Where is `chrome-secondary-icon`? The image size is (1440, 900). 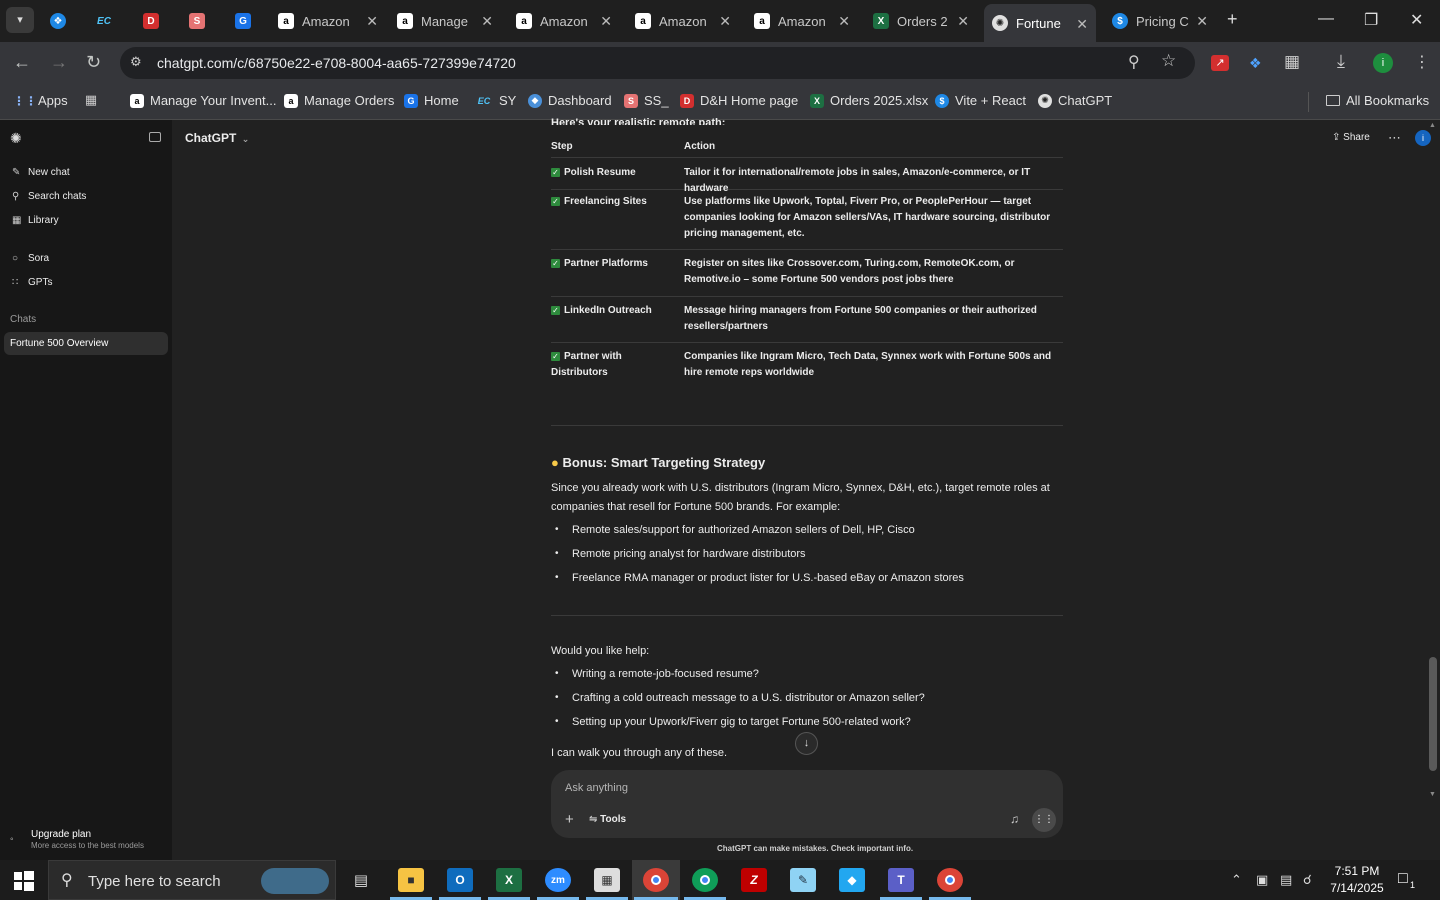 chrome-secondary-icon is located at coordinates (950, 880).